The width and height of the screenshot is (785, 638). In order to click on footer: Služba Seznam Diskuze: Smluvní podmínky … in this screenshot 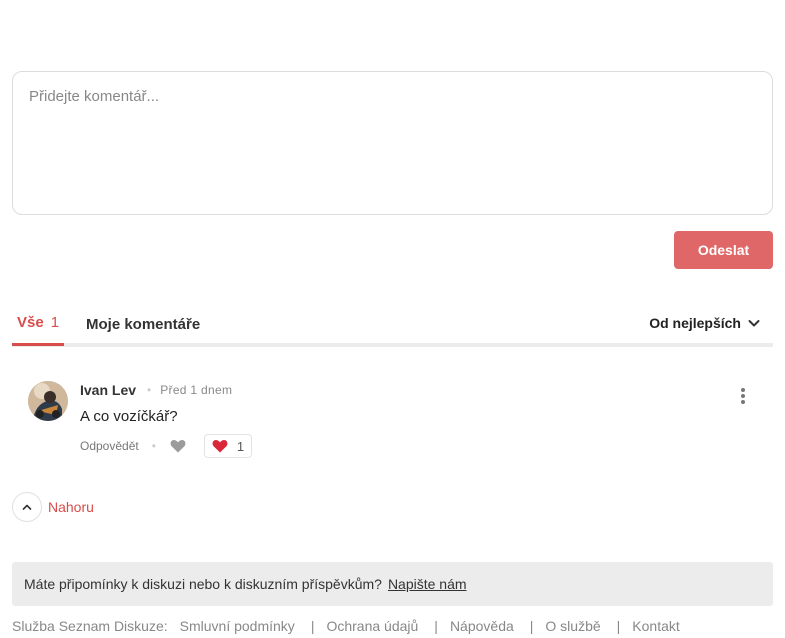, I will do `click(346, 626)`.